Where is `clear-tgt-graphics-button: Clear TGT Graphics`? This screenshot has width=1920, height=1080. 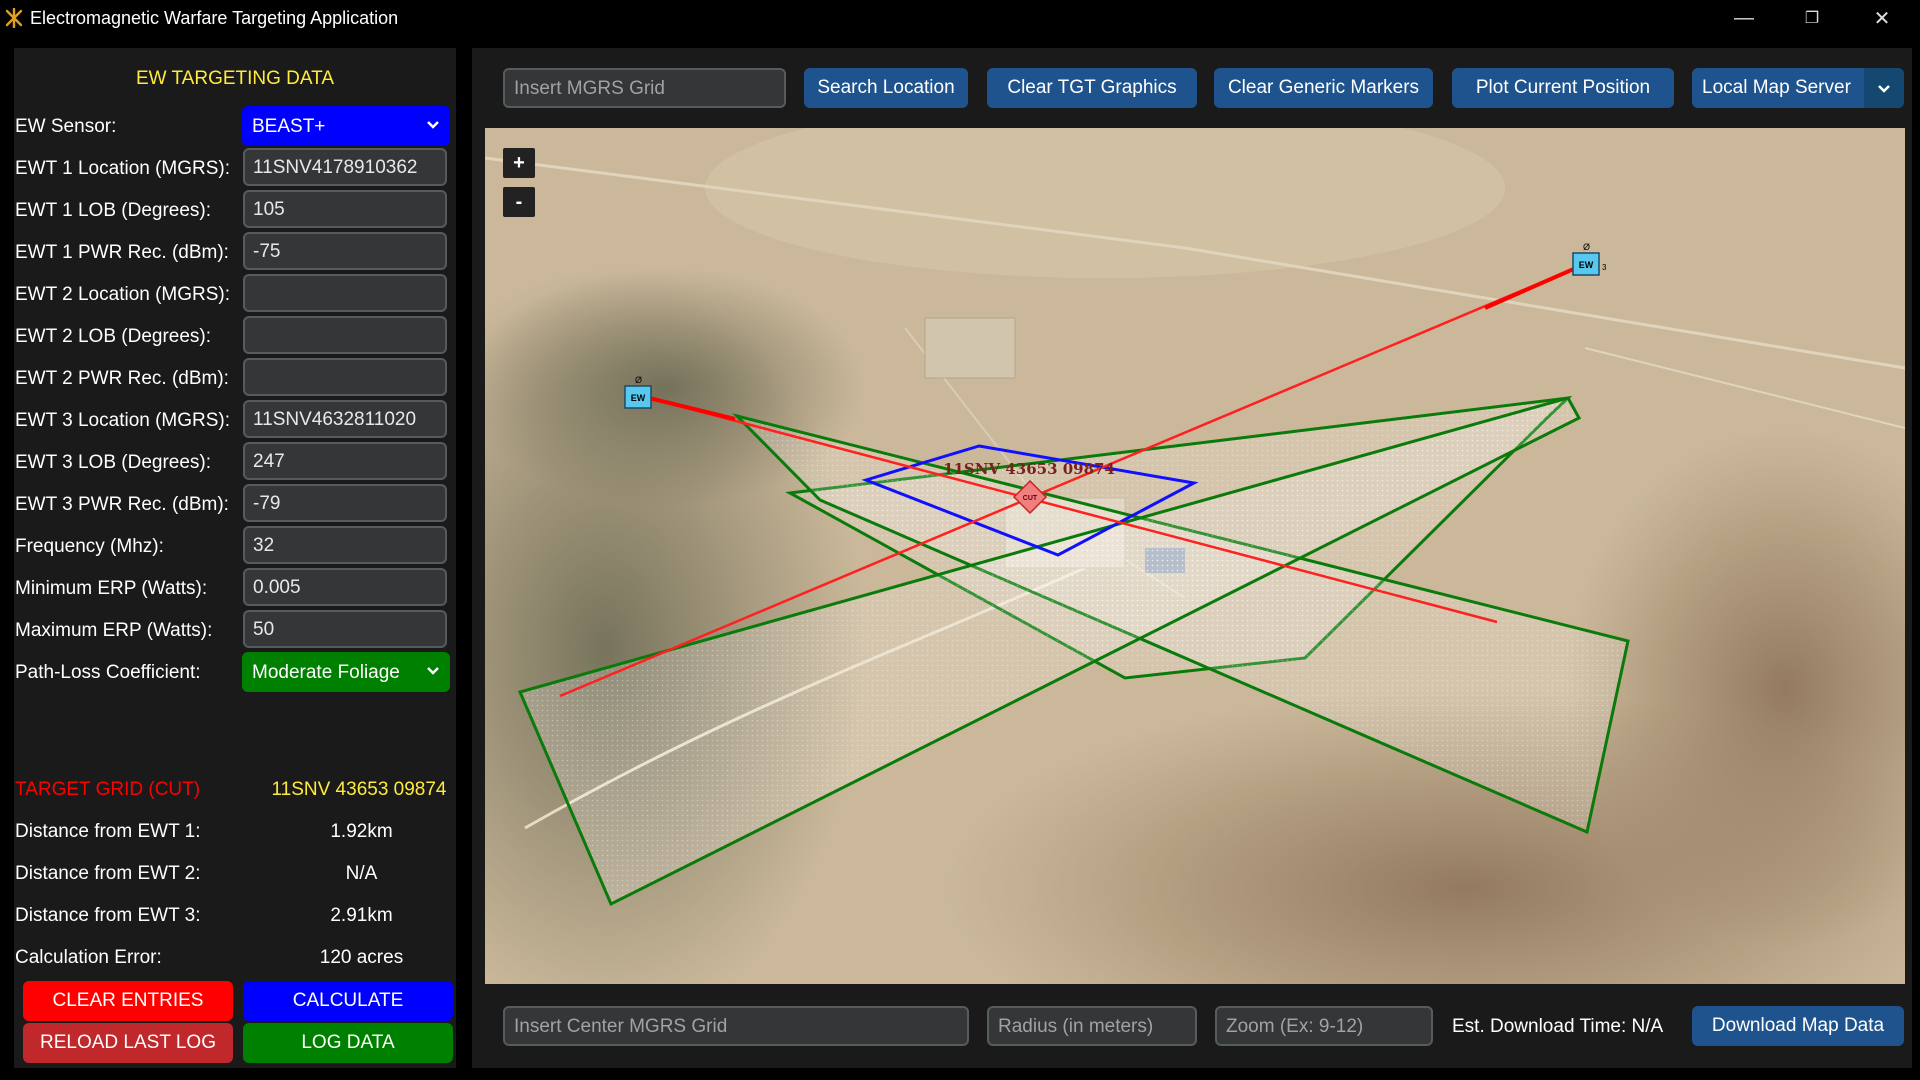 clear-tgt-graphics-button: Clear TGT Graphics is located at coordinates (1092, 88).